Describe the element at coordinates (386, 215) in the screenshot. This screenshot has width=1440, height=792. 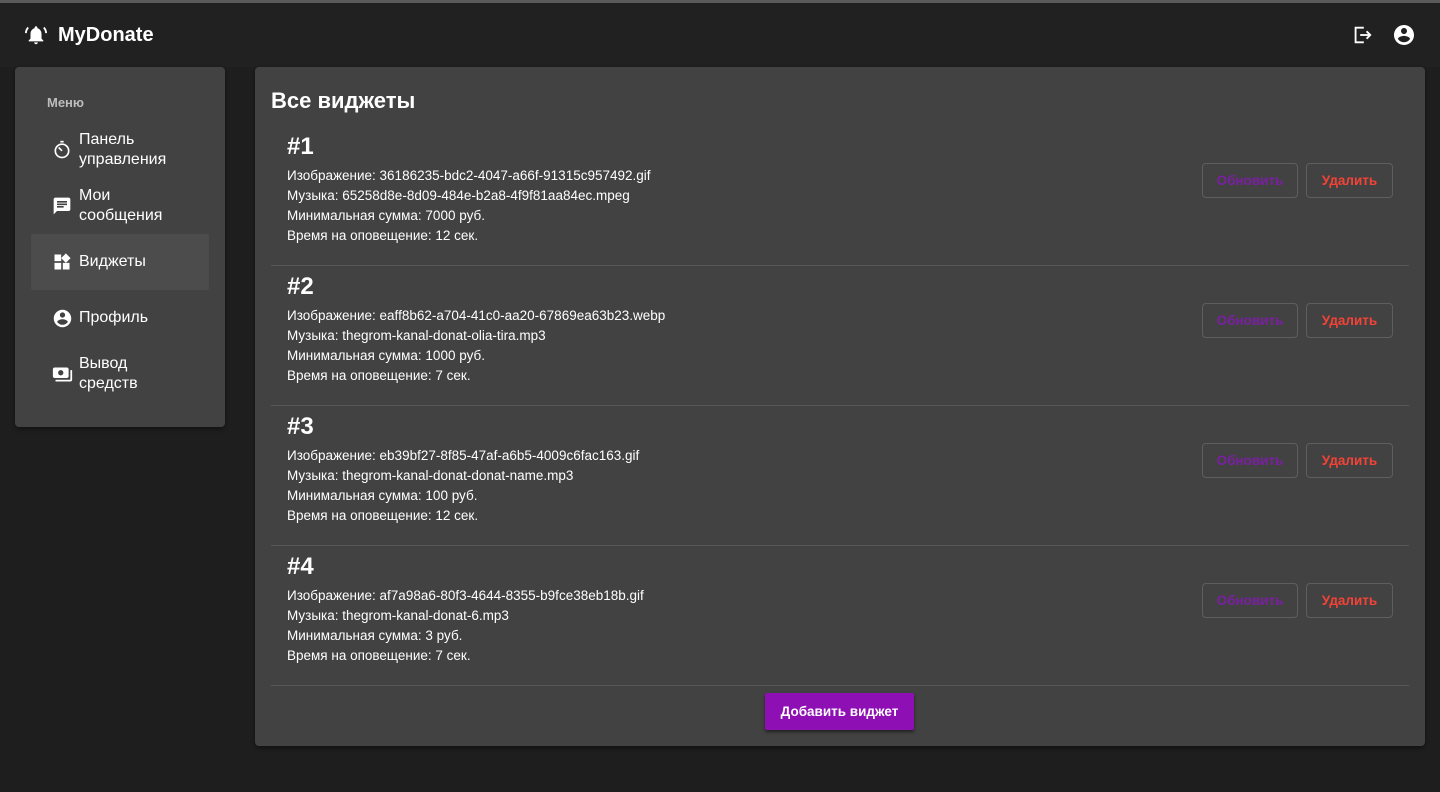
I see `widget-min-sum: Минимальная сумма: 7000 руб.` at that location.